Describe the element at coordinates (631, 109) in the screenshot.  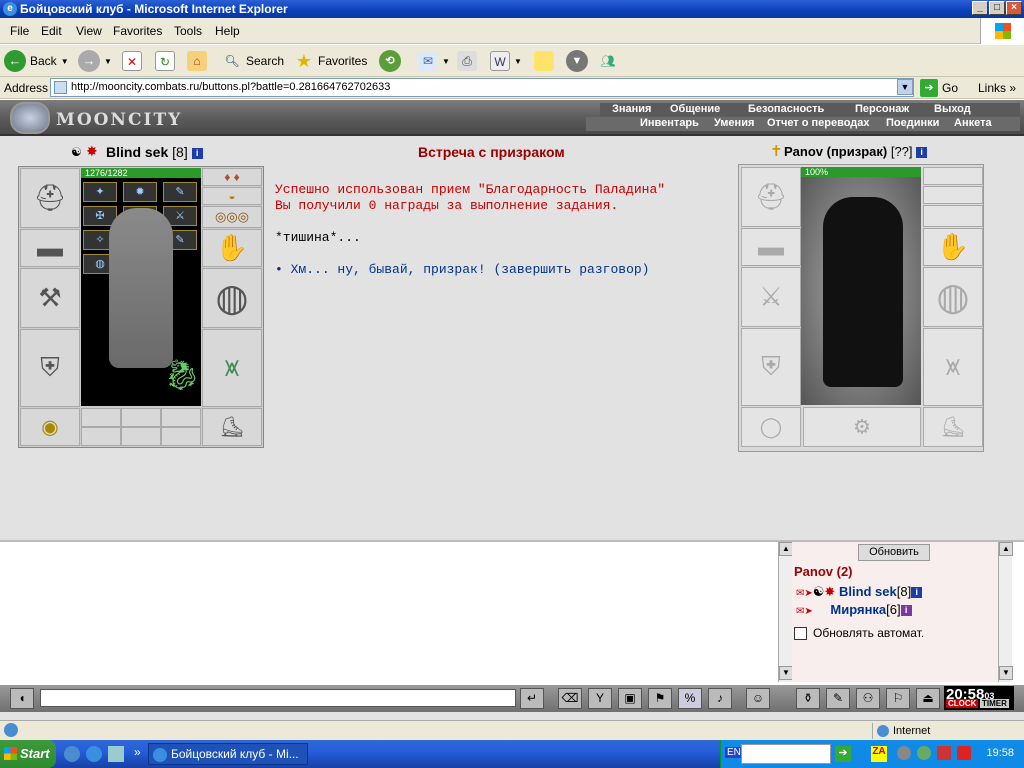
I see `nav-knowledge: Знания` at that location.